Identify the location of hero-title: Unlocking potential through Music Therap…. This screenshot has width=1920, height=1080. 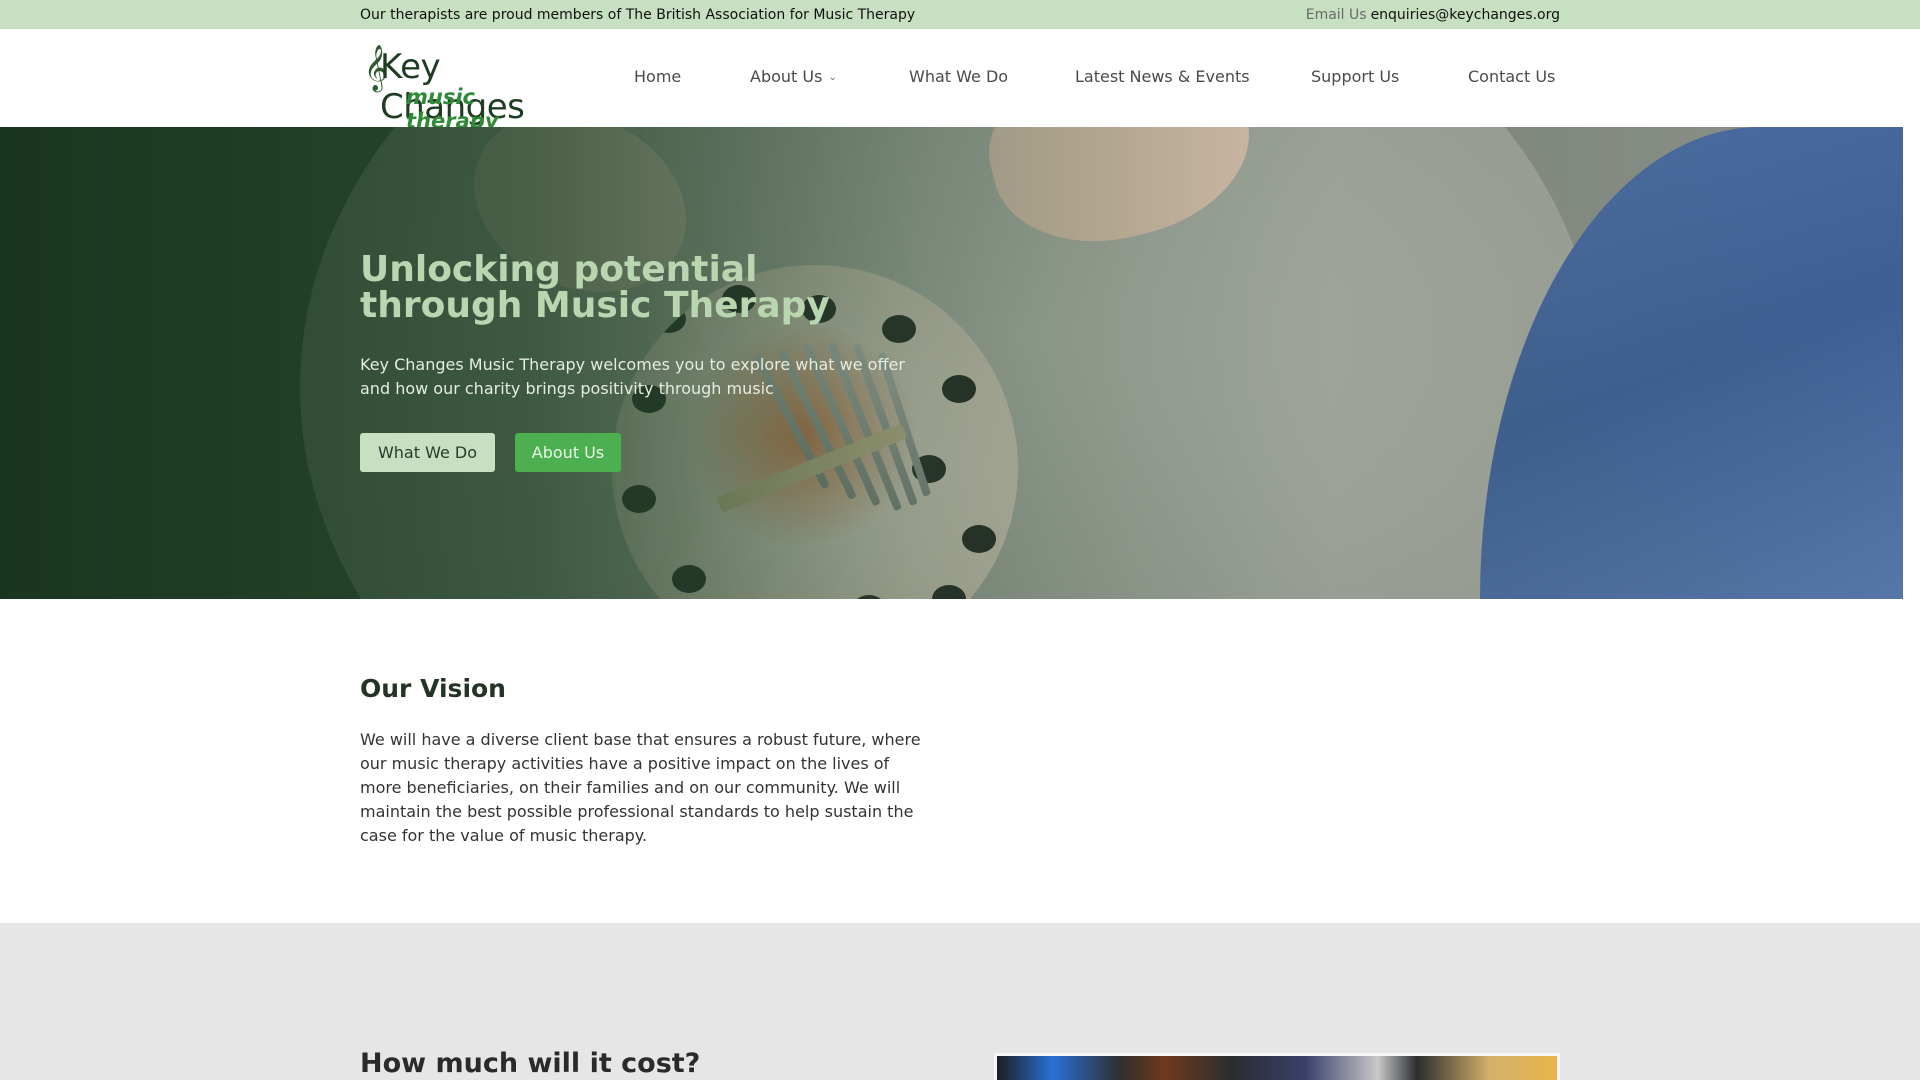
(595, 287).